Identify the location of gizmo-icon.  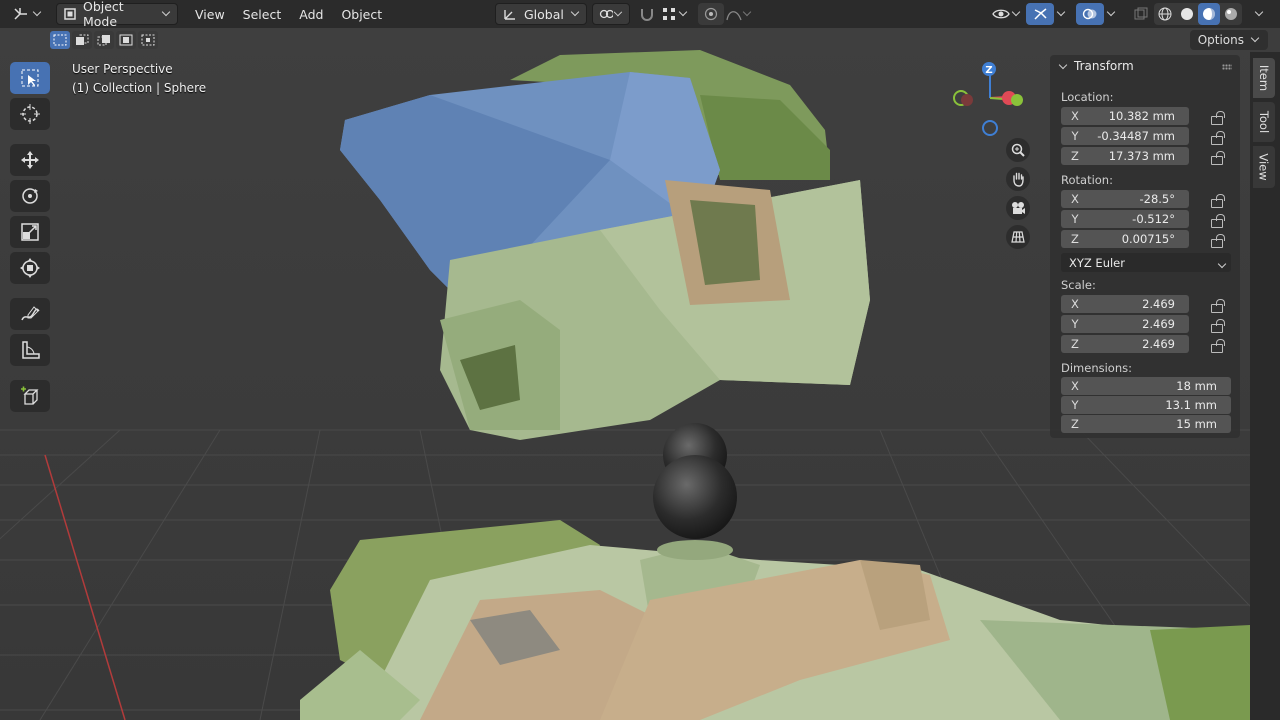
(1040, 14).